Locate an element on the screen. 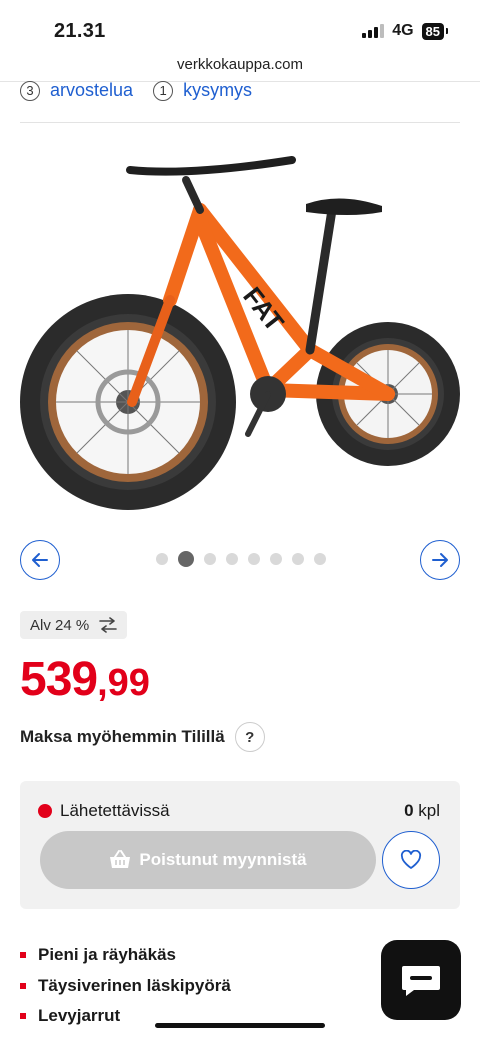 This screenshot has height=1039, width=480. feature-text: Levyjarrut is located at coordinates (79, 1016).